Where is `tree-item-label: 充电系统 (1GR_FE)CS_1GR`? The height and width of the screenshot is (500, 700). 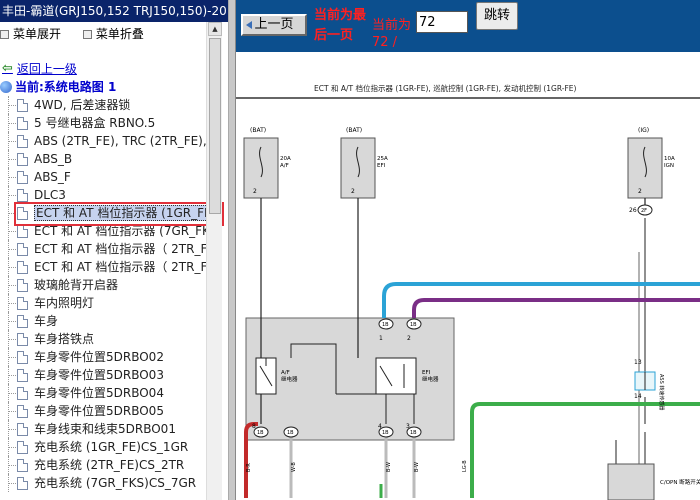
tree-item-label: 充电系统 (1GR_FE)CS_1GR is located at coordinates (111, 447).